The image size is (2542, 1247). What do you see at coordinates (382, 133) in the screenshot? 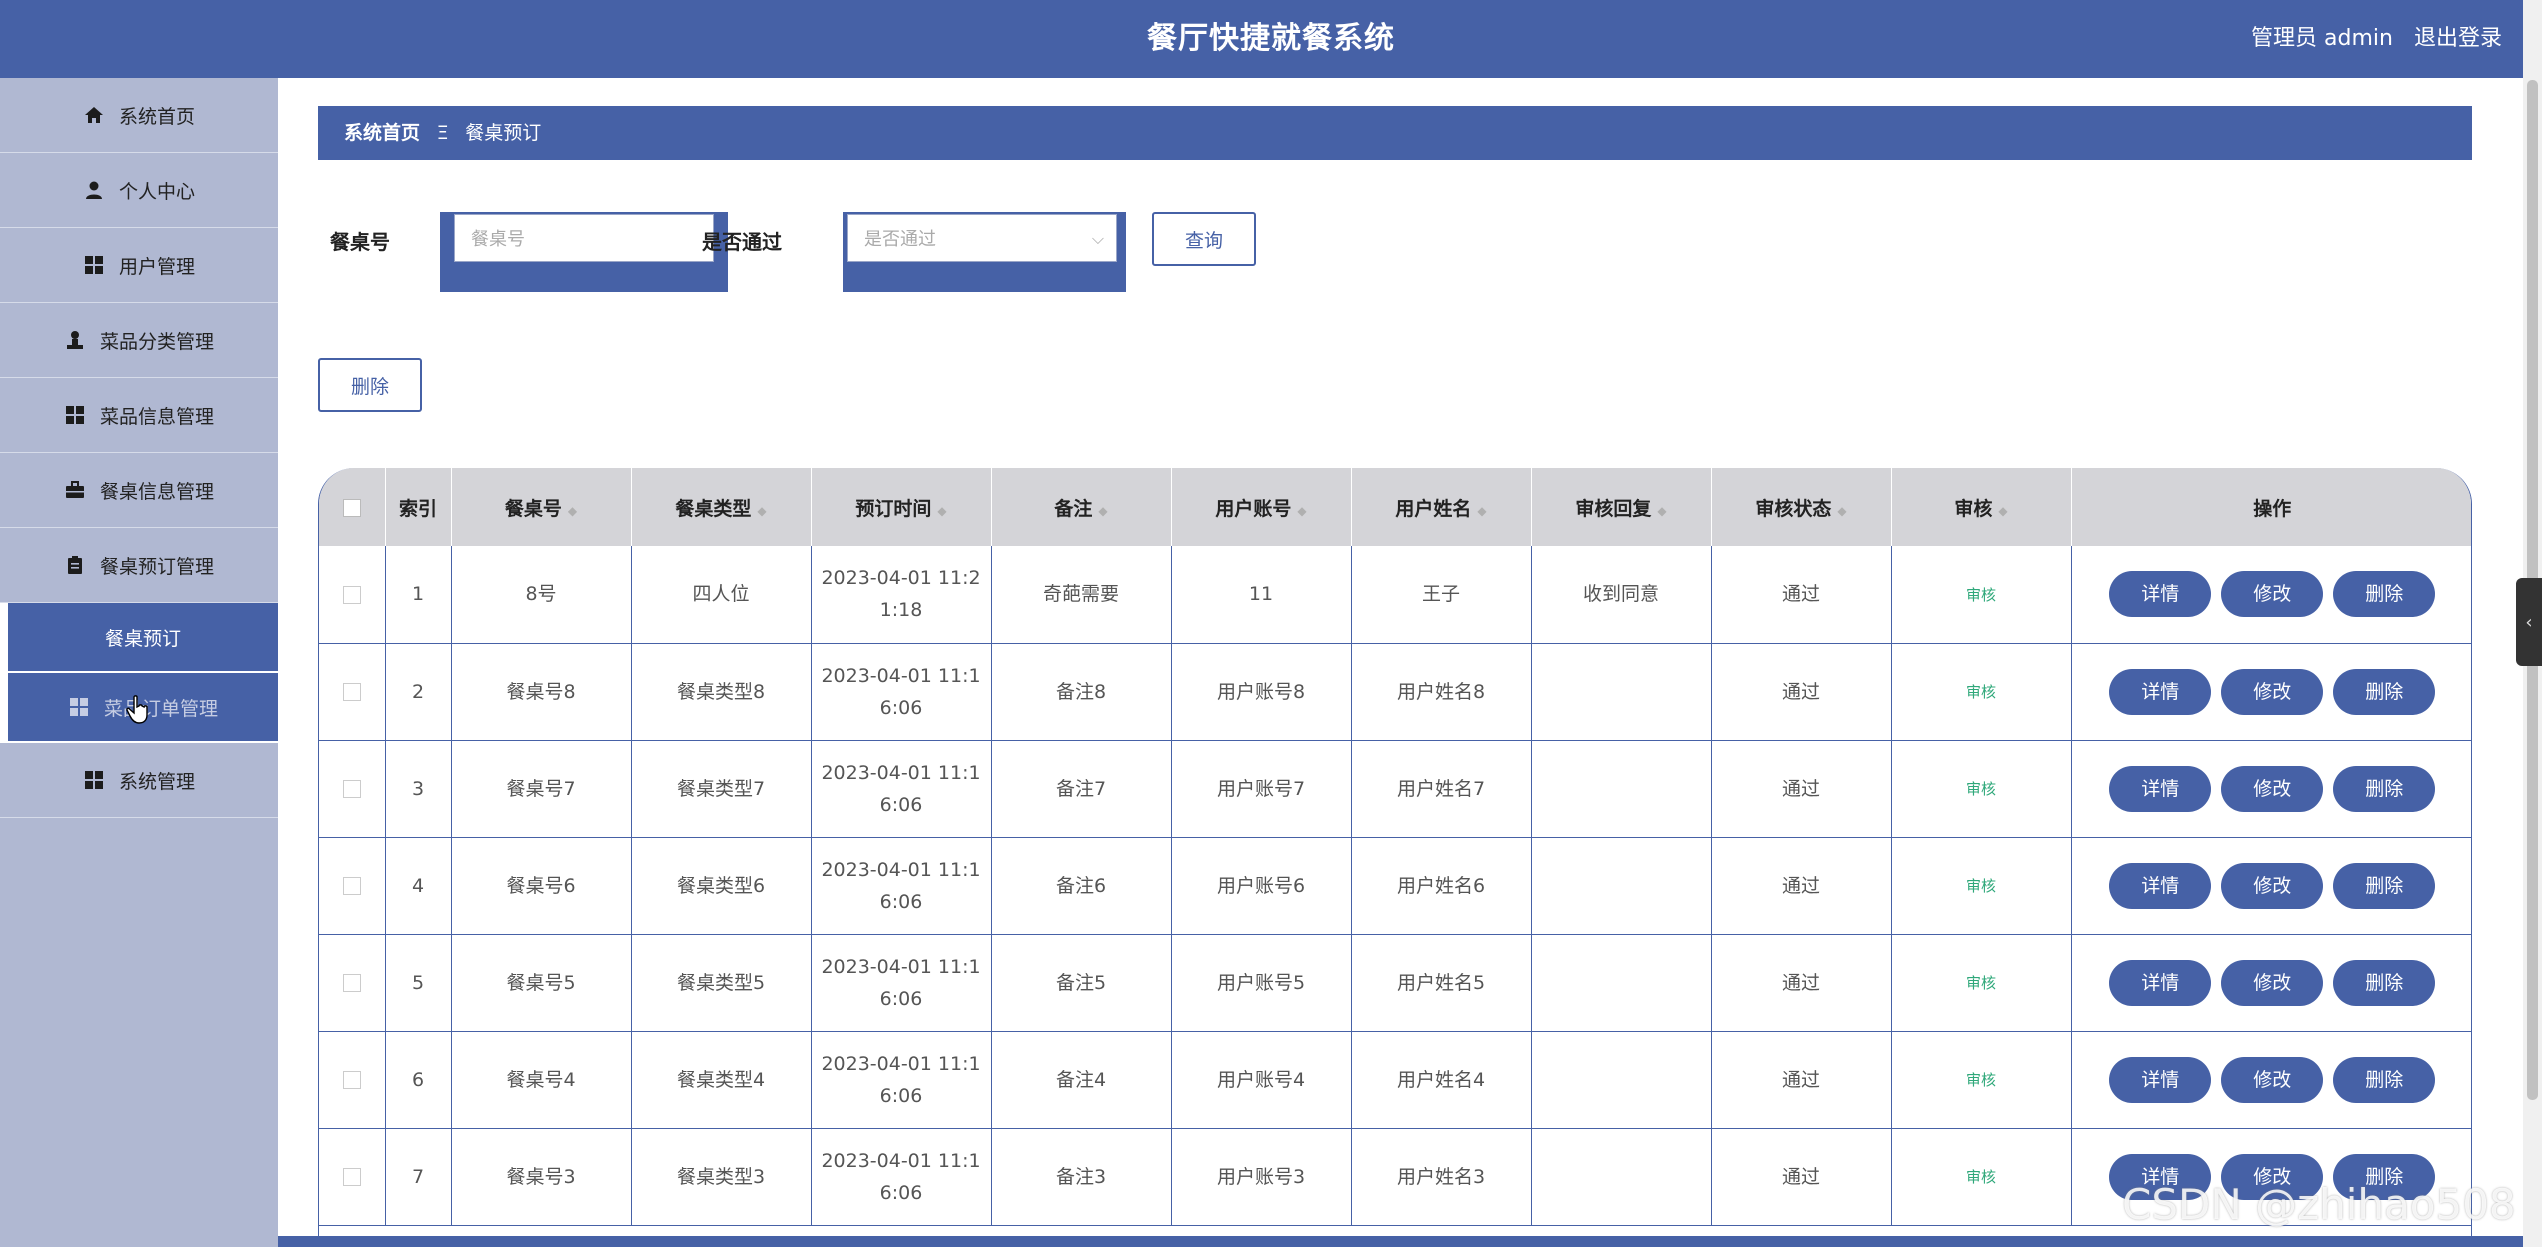
I see `breadcrumb-home: 系统首页` at bounding box center [382, 133].